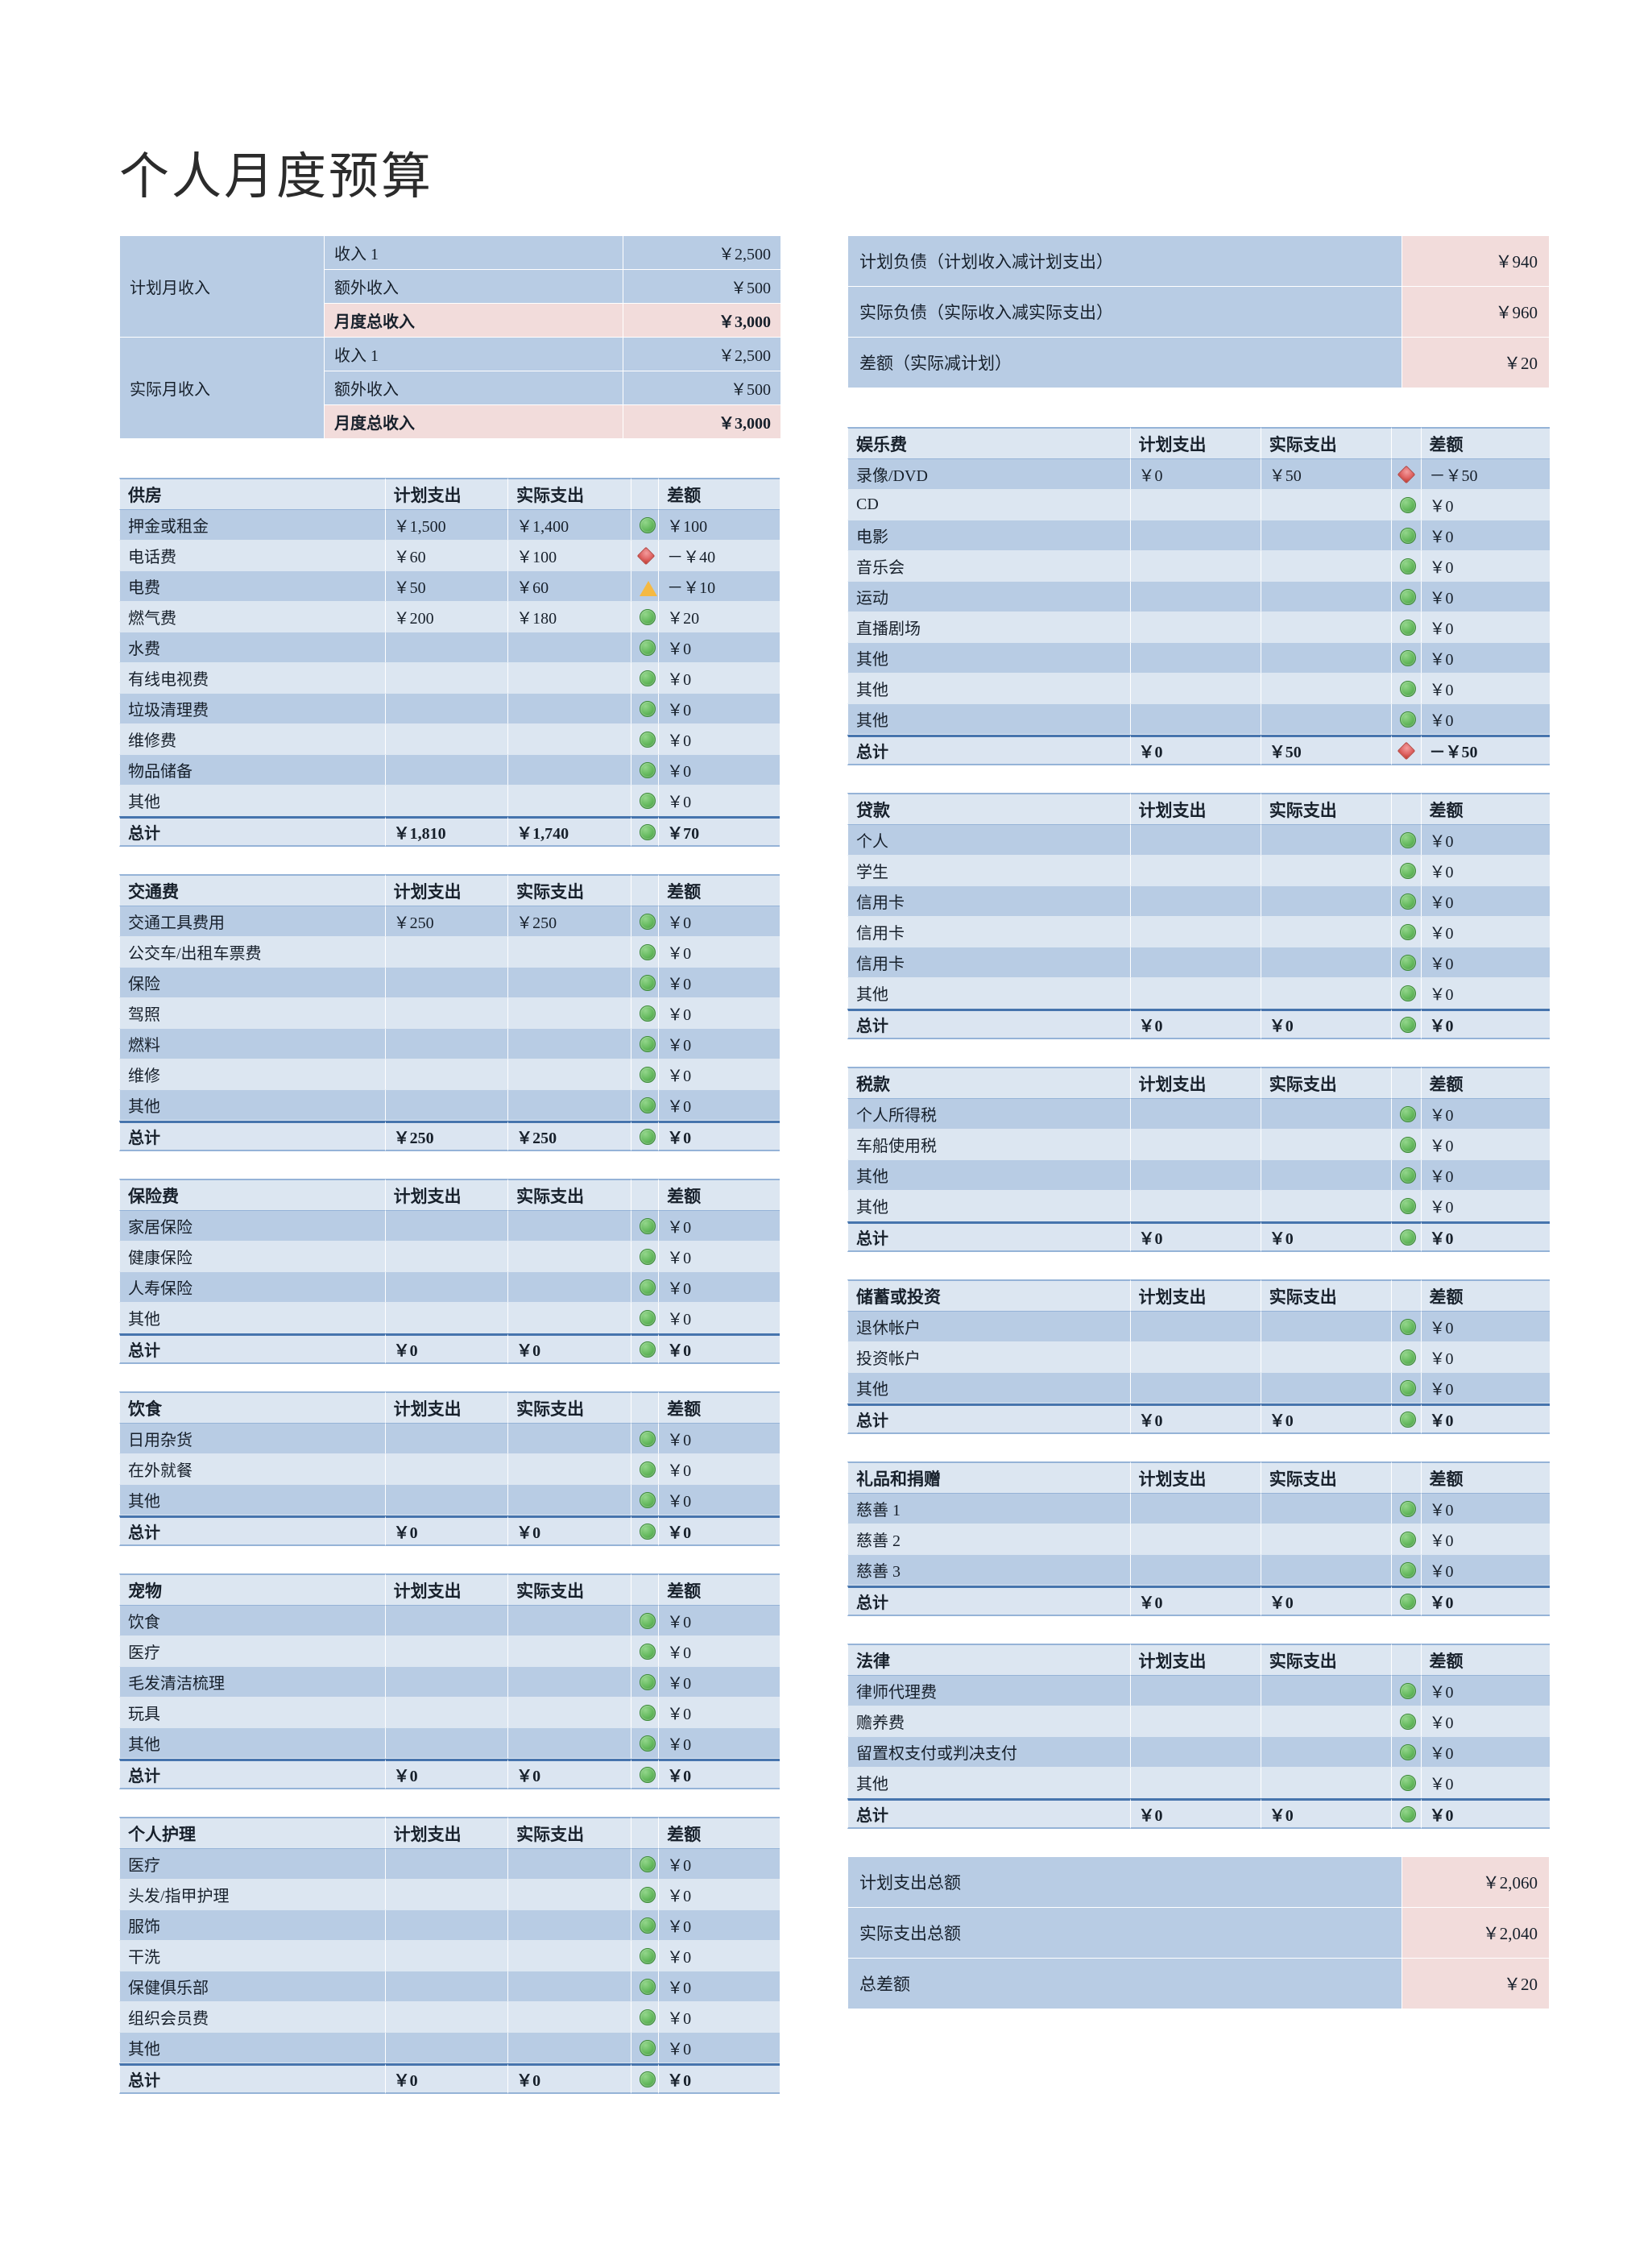 The width and height of the screenshot is (1652, 2247). I want to click on row-actual-amount: ￥250, so click(569, 921).